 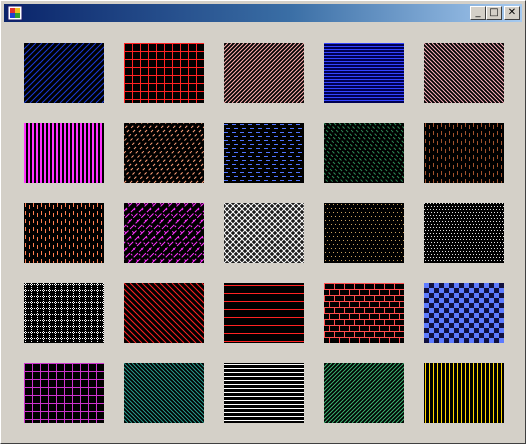 I want to click on minimize-button: _, so click(x=478, y=13).